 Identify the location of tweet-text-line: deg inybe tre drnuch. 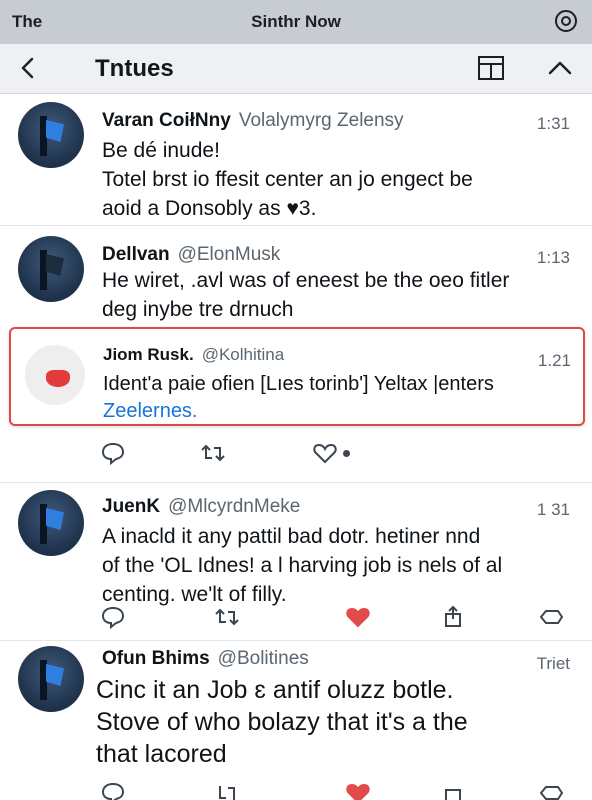
(198, 309).